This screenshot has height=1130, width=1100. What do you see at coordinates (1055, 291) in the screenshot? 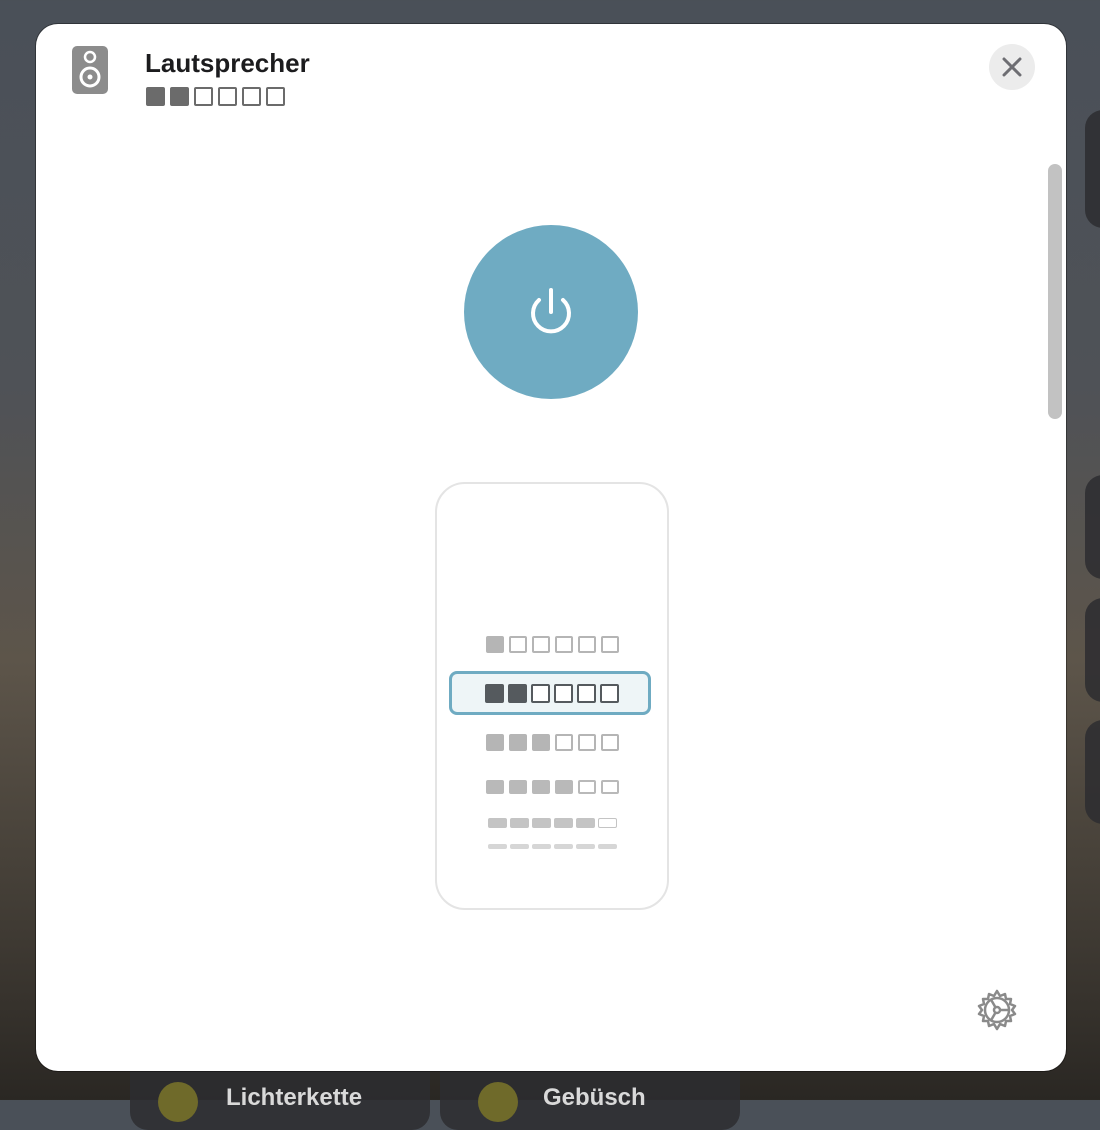
I see `scrollbar` at bounding box center [1055, 291].